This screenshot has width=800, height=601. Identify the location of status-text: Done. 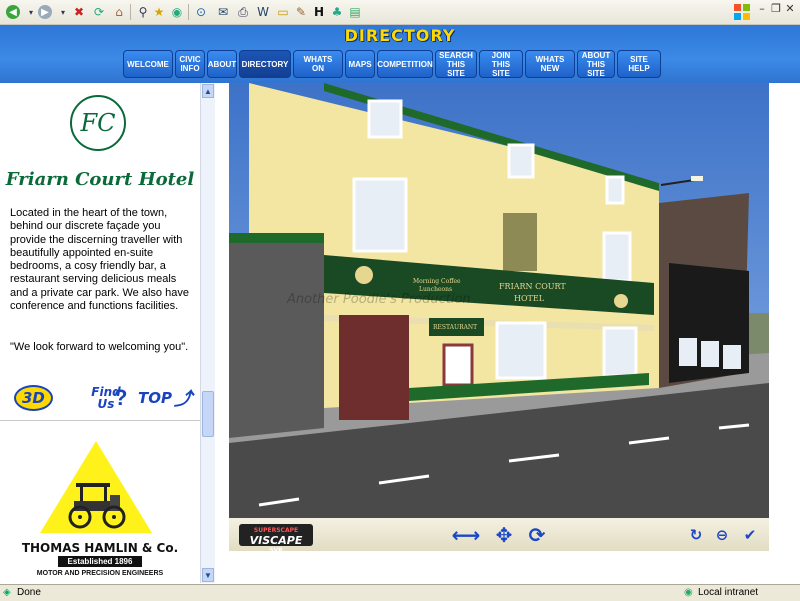
(29, 592).